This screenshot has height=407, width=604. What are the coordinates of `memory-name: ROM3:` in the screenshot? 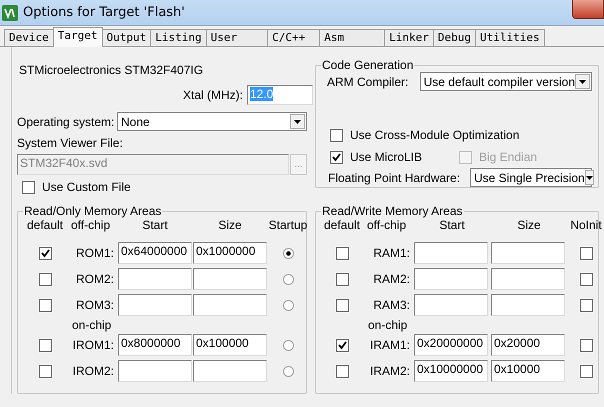 It's located at (95, 305).